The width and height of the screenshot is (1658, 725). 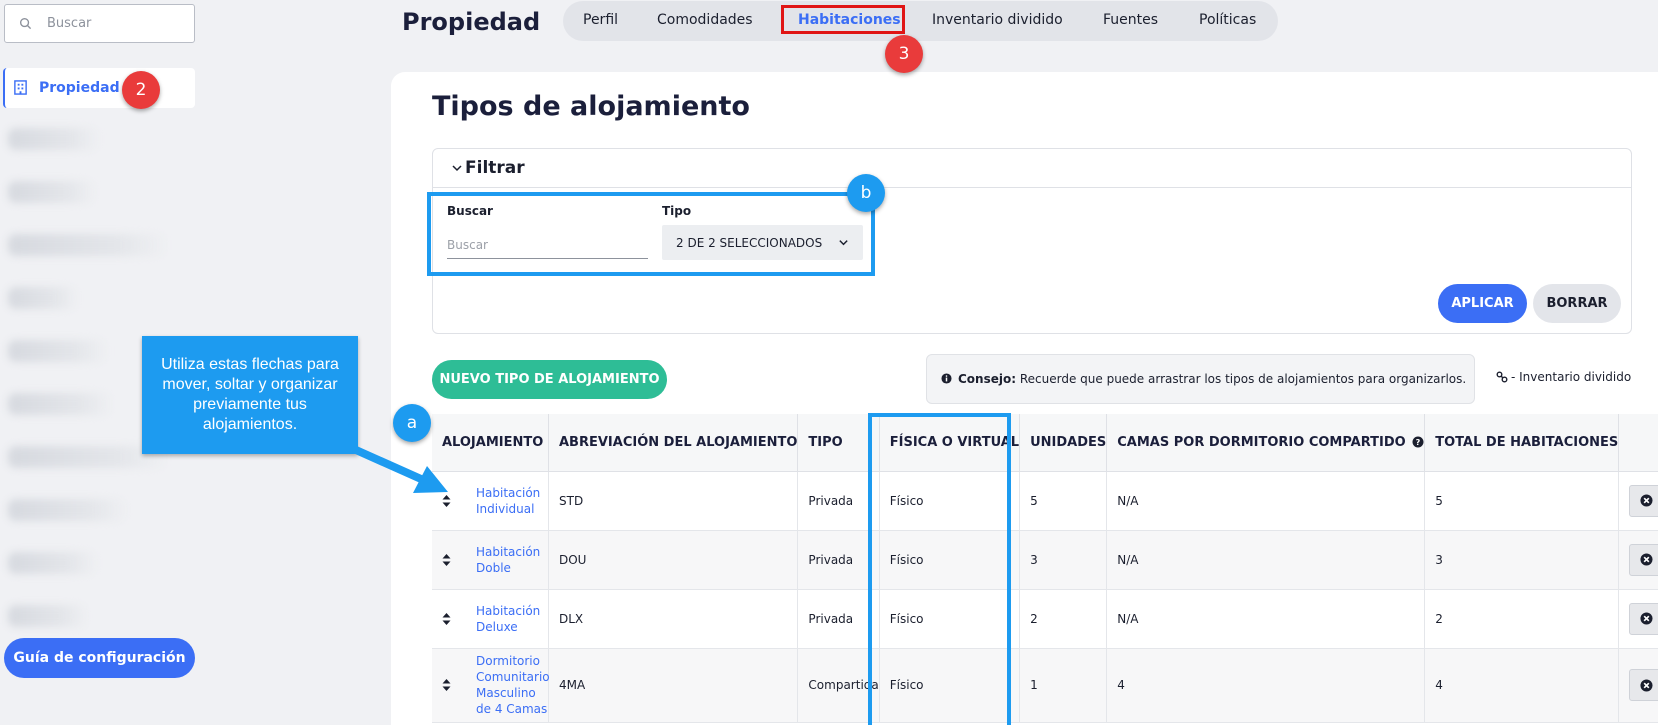 I want to click on cell-units: 2, so click(x=1063, y=619).